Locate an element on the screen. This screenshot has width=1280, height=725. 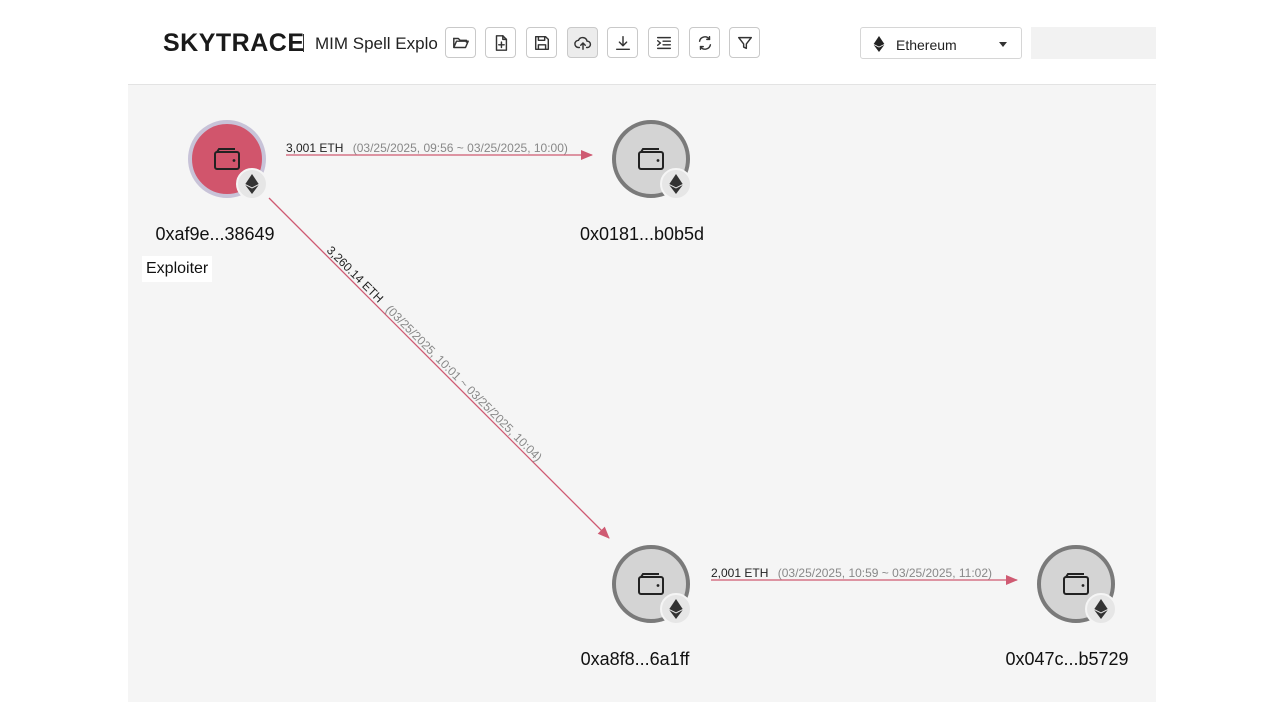
download-button is located at coordinates (622, 42).